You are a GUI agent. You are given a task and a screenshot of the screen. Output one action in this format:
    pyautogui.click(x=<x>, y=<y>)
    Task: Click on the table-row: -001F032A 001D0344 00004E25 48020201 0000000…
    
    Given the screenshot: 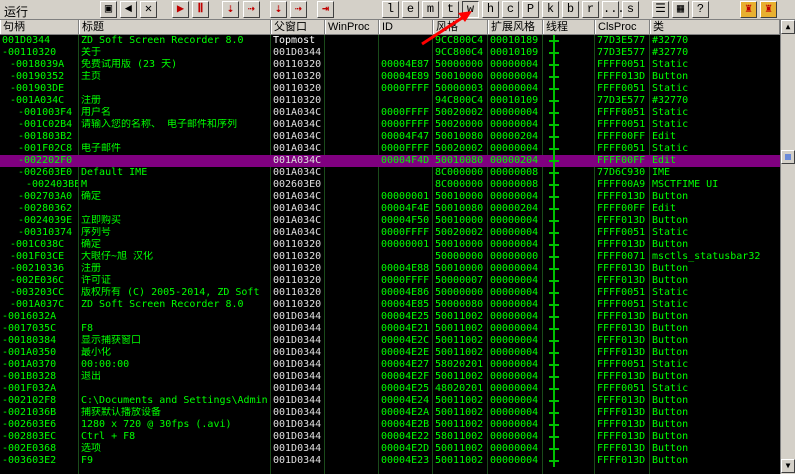 What is the action you would take?
    pyautogui.click(x=390, y=389)
    